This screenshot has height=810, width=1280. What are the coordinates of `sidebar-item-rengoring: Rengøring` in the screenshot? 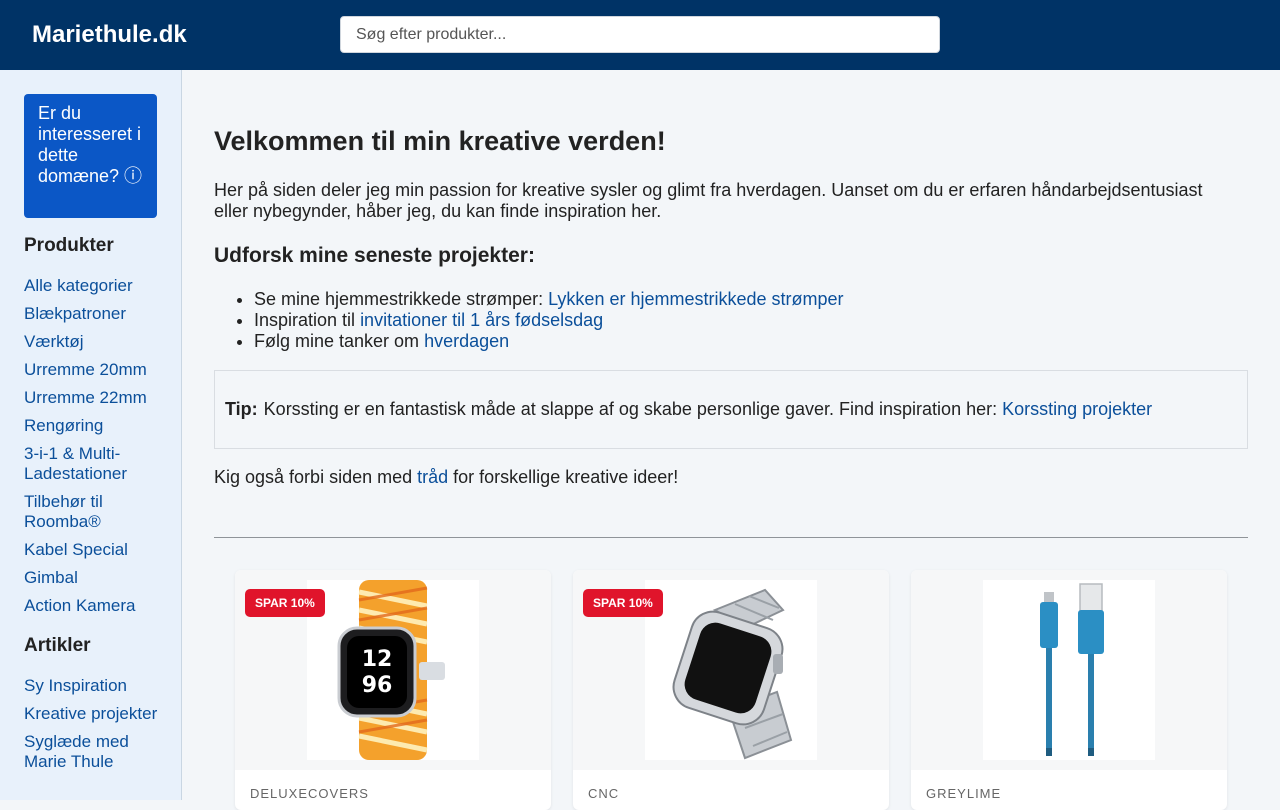 It's located at (94, 426).